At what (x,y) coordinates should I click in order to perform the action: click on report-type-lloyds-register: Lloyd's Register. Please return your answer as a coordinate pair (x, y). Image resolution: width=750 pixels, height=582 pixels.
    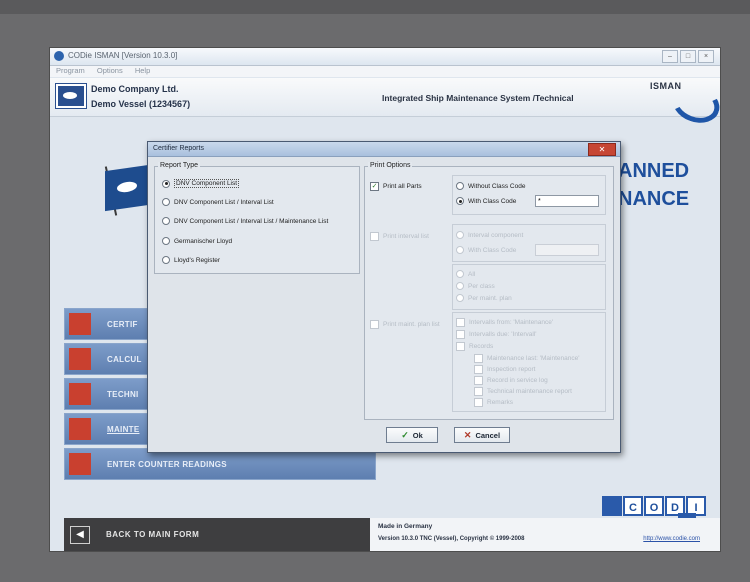
    Looking at the image, I should click on (191, 260).